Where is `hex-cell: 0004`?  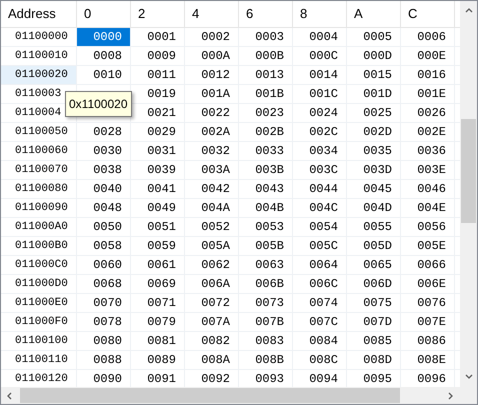 hex-cell: 0004 is located at coordinates (320, 37).